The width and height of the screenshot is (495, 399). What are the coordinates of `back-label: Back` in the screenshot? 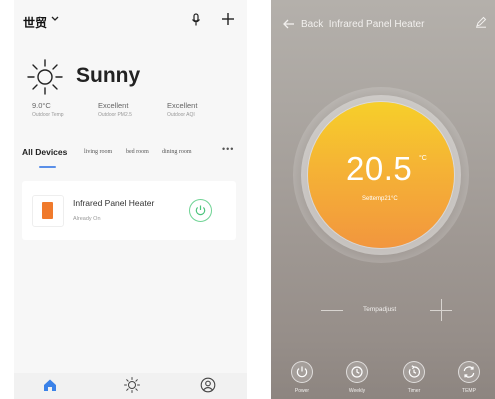 It's located at (312, 24).